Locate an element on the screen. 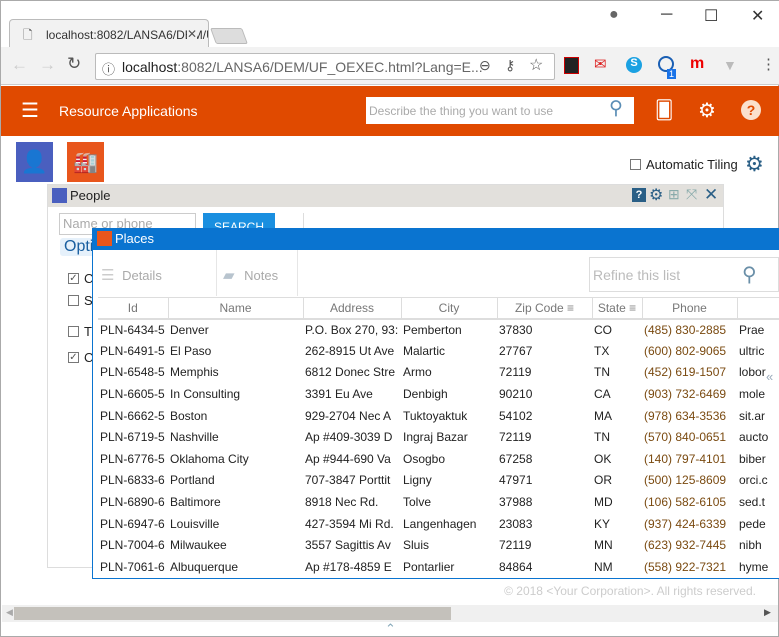  table-cell: TN is located at coordinates (602, 372).